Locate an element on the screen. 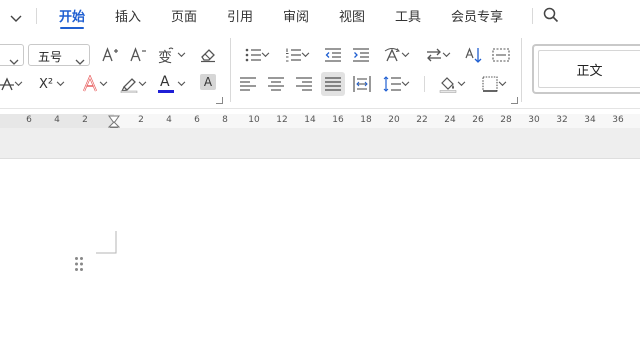  tab-review: 审阅 is located at coordinates (296, 15).